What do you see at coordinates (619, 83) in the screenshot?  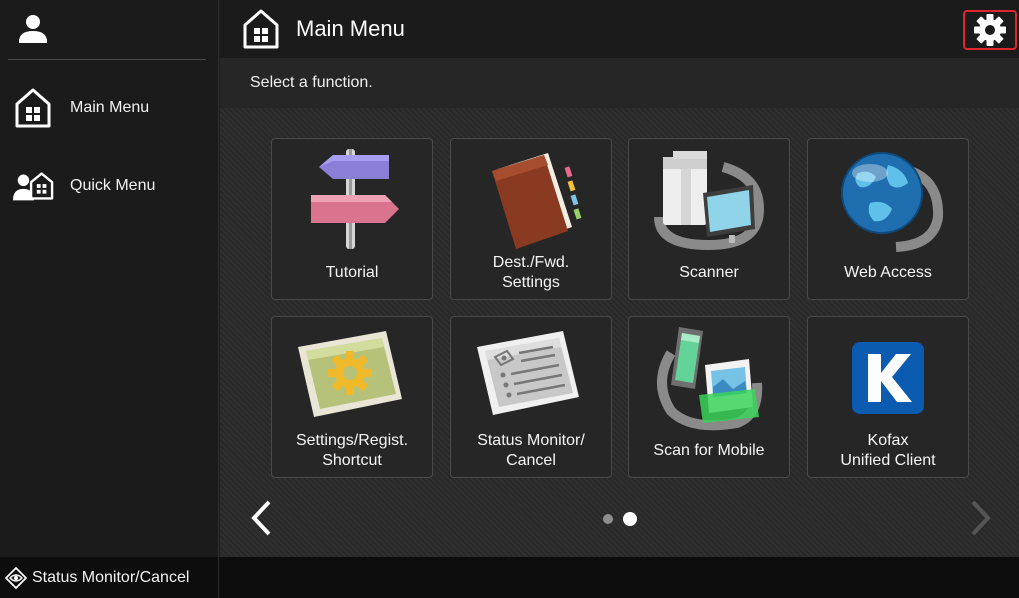 I see `instruction-text: Select a function.` at bounding box center [619, 83].